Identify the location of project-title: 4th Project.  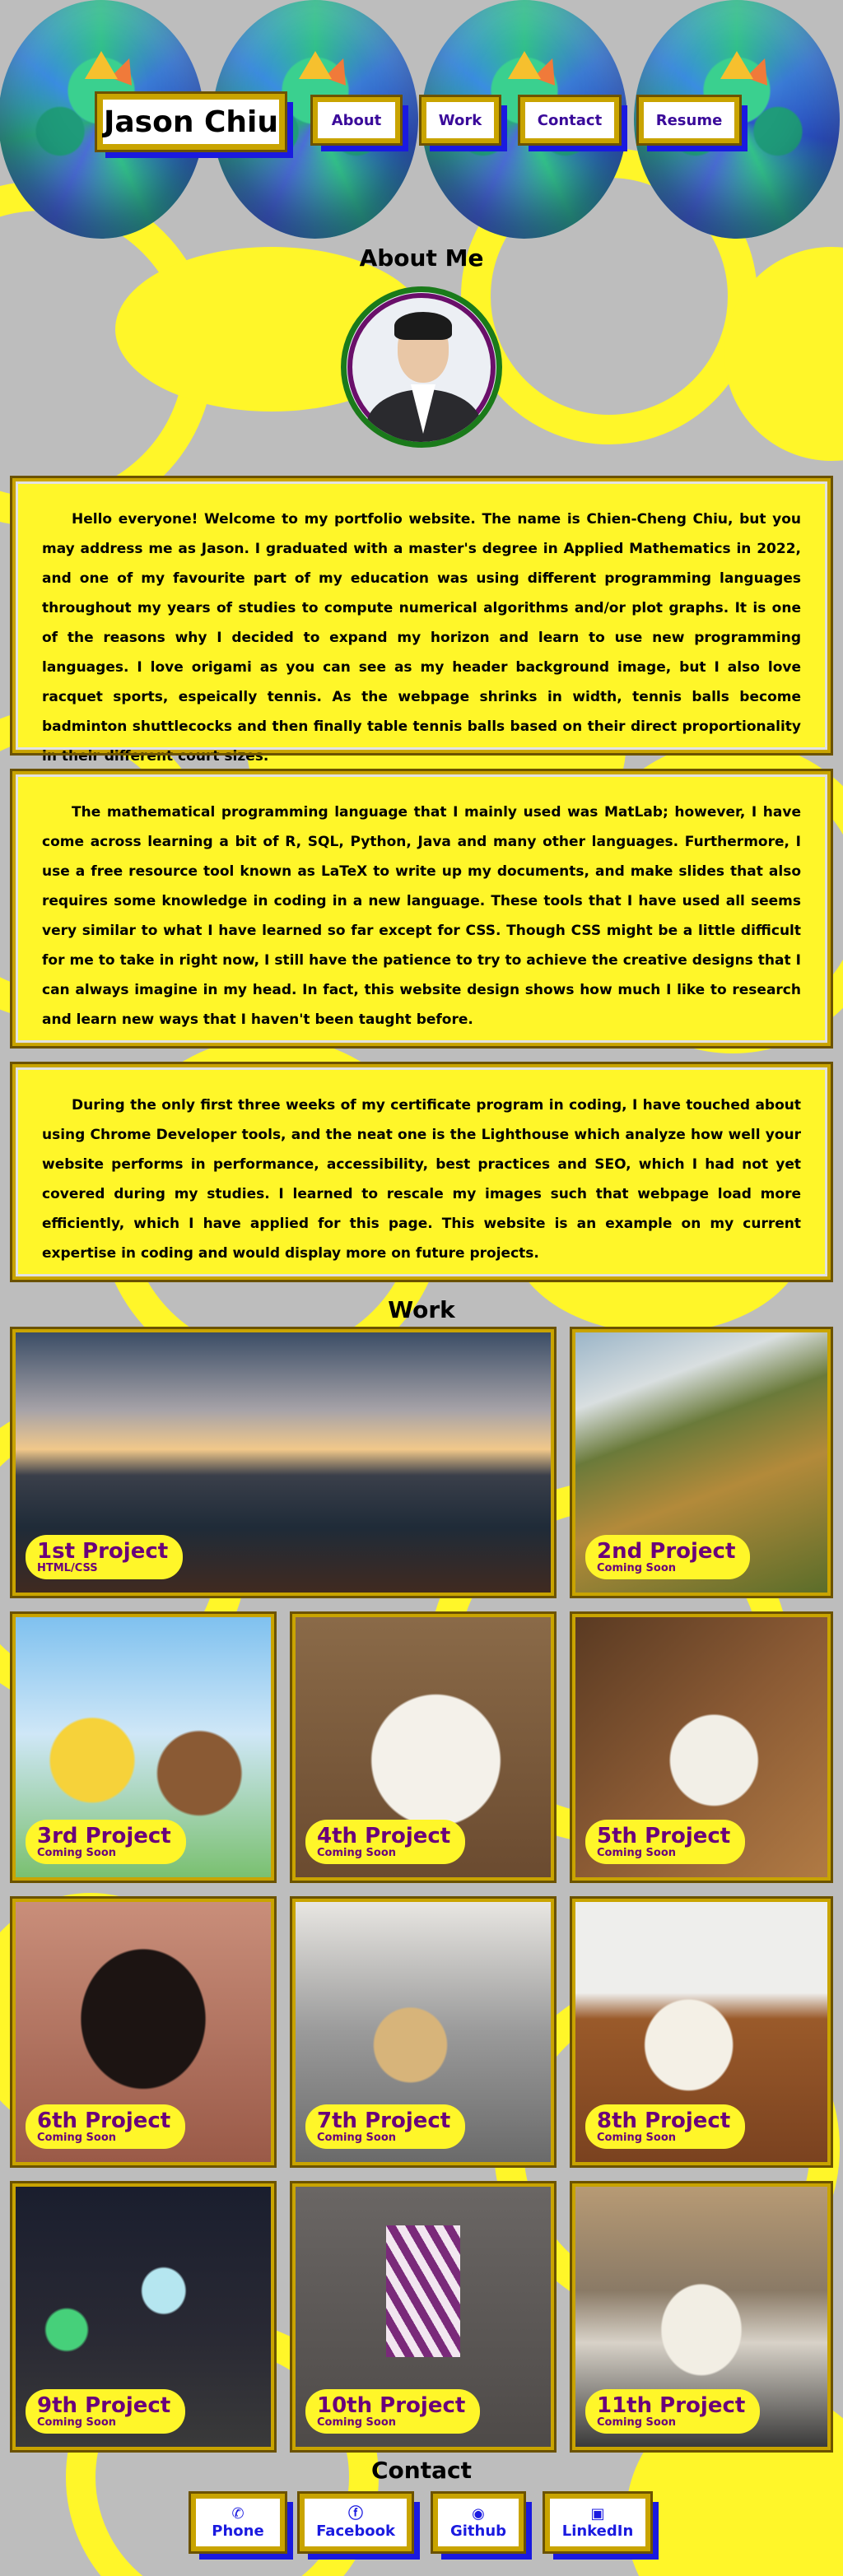
(384, 1836).